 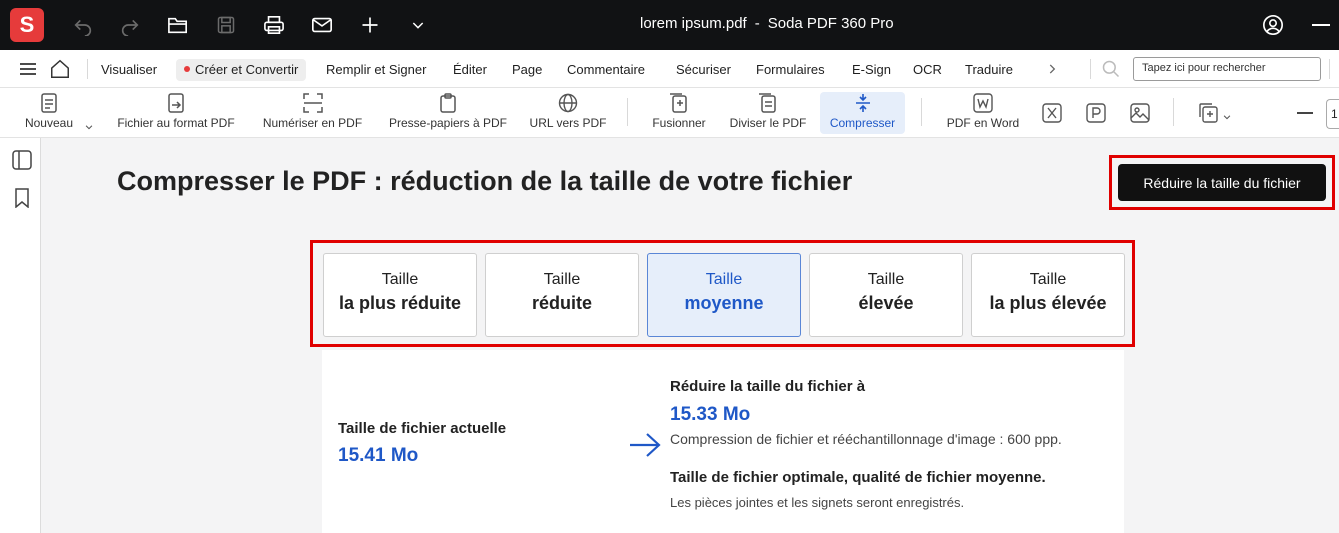 What do you see at coordinates (312, 123) in the screenshot?
I see `tool-label: Numériser en PDF` at bounding box center [312, 123].